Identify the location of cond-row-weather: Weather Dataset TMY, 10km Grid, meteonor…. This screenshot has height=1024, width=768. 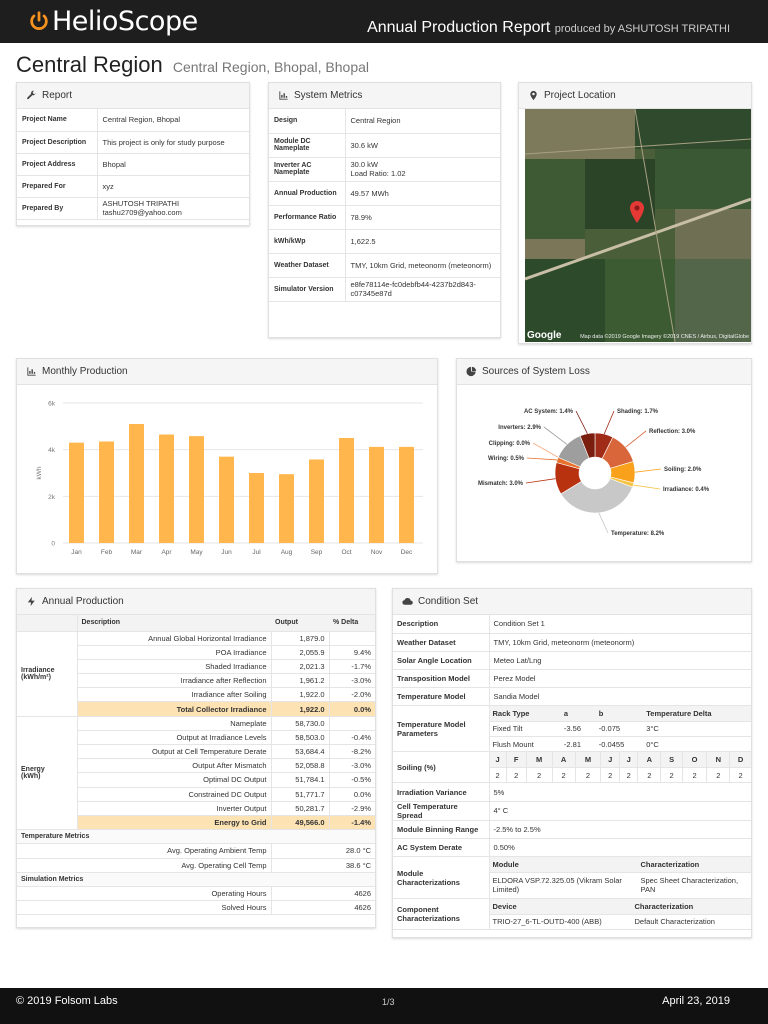
(572, 642).